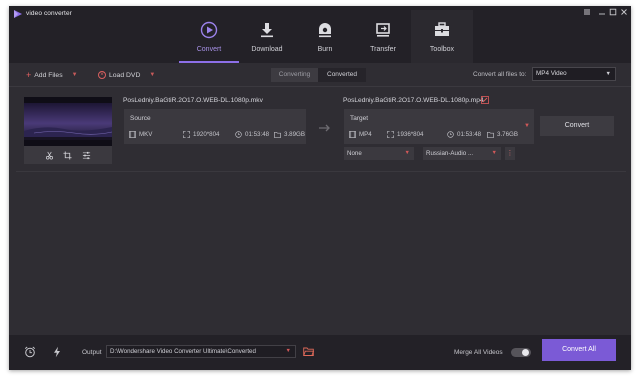 The height and width of the screenshot is (378, 640). What do you see at coordinates (587, 12) in the screenshot?
I see `menu-icon` at bounding box center [587, 12].